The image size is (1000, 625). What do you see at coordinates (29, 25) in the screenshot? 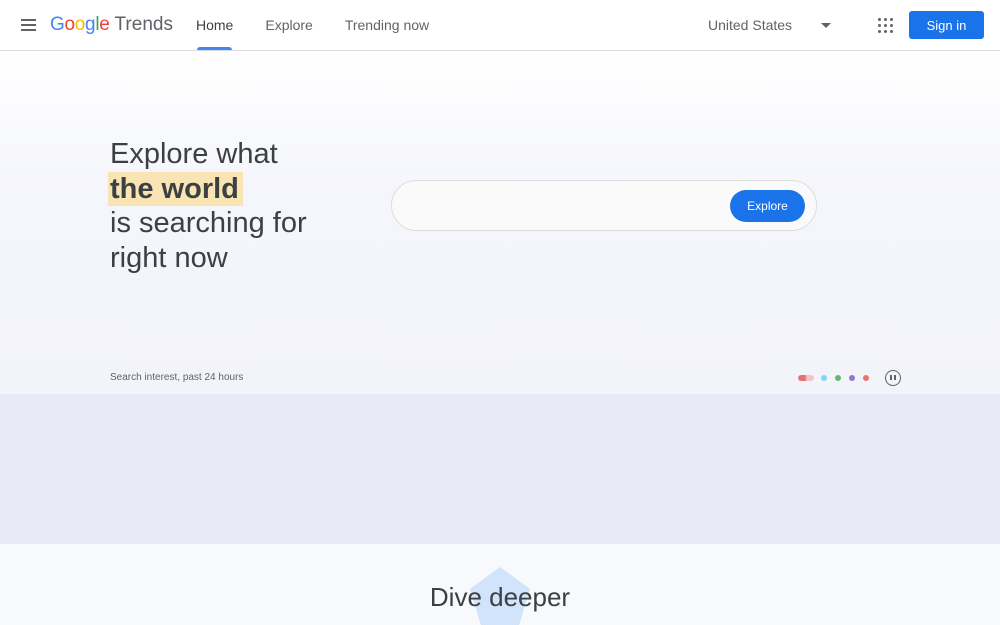
I see `menu-icon` at bounding box center [29, 25].